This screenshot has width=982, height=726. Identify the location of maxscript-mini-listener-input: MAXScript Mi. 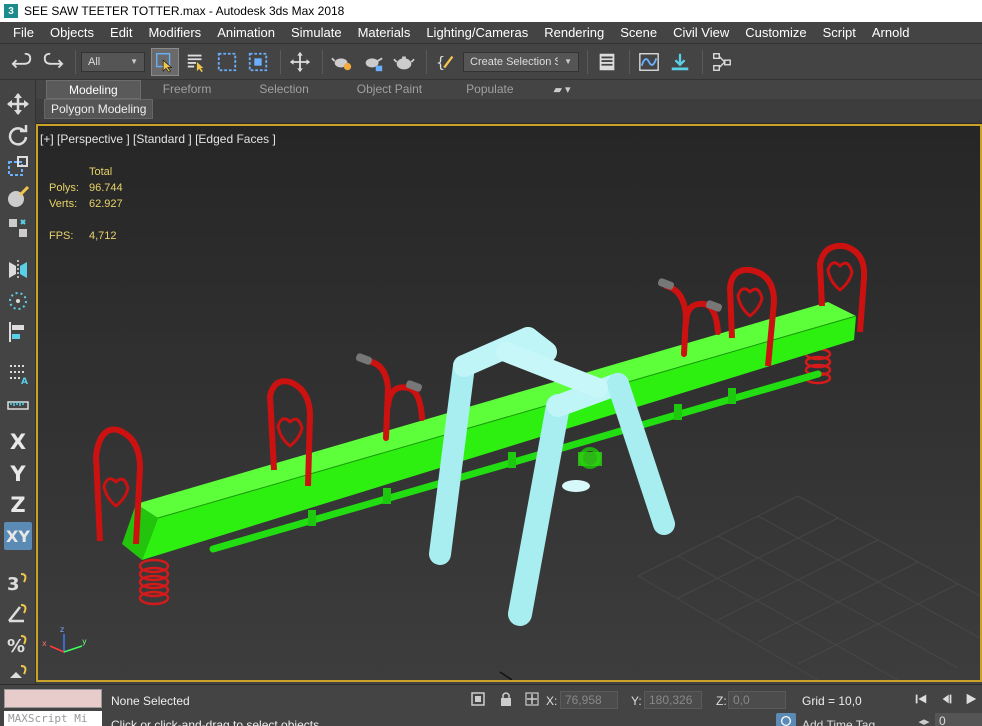
(53, 718).